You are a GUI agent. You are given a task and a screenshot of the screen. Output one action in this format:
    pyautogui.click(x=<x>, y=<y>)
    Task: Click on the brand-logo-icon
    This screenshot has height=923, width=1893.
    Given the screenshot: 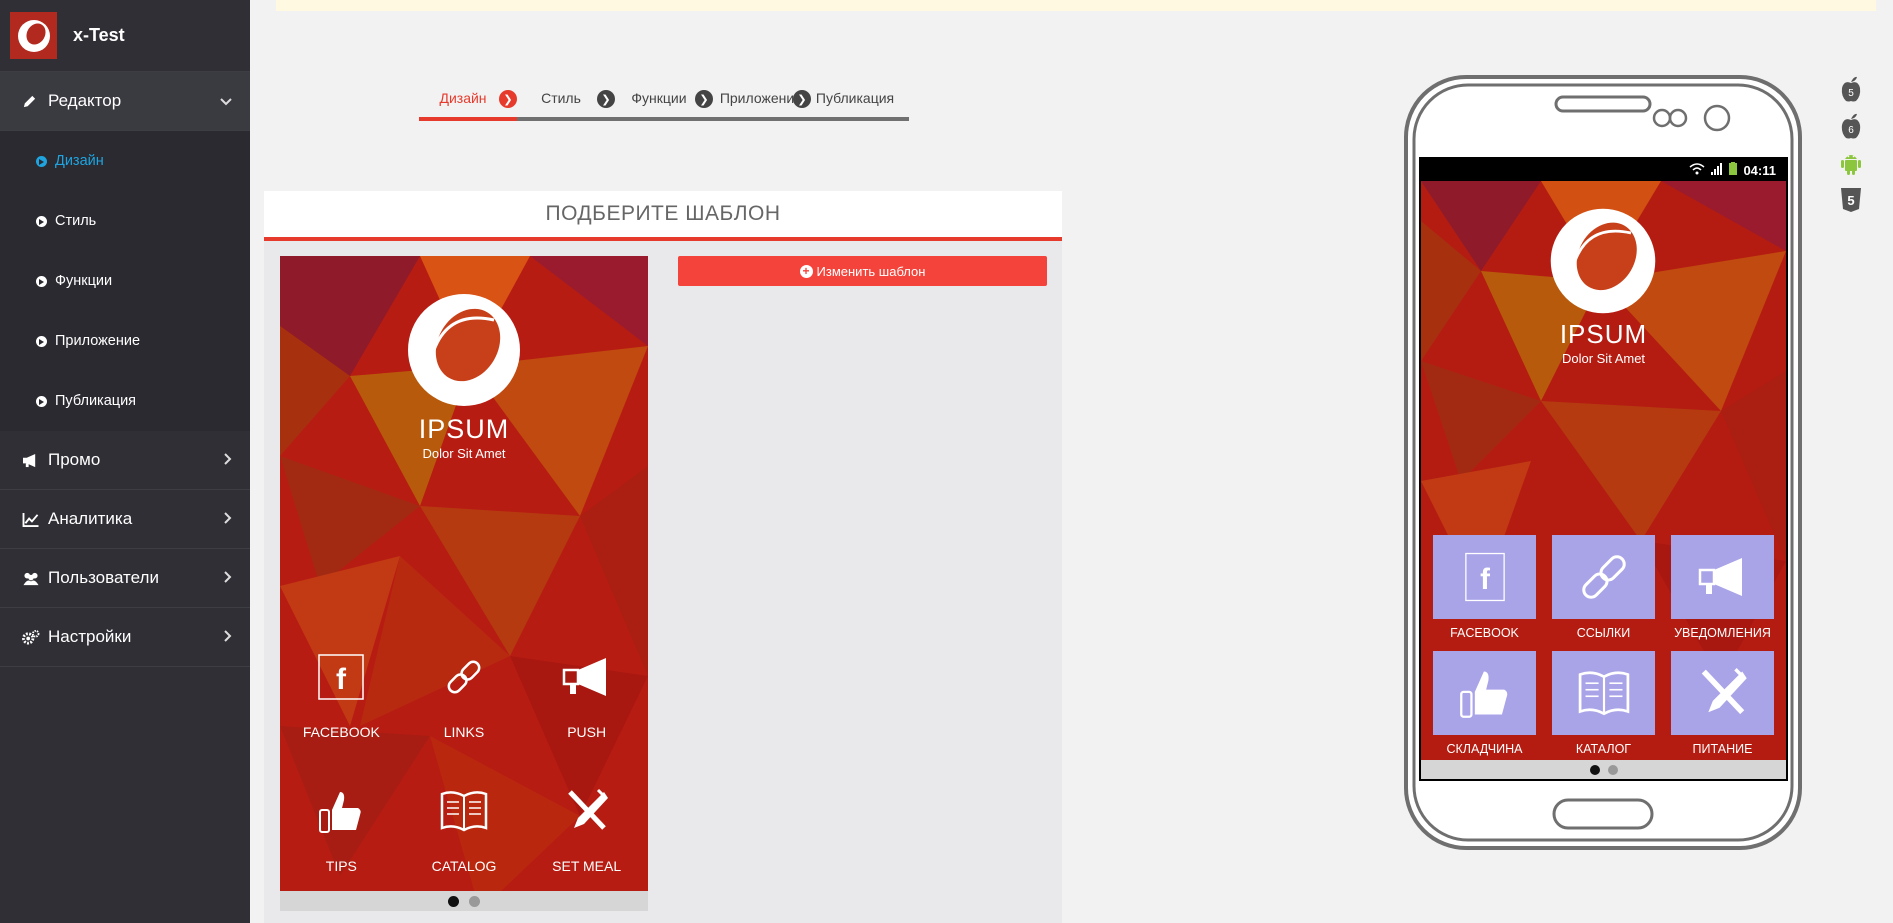 What is the action you would take?
    pyautogui.click(x=33, y=35)
    